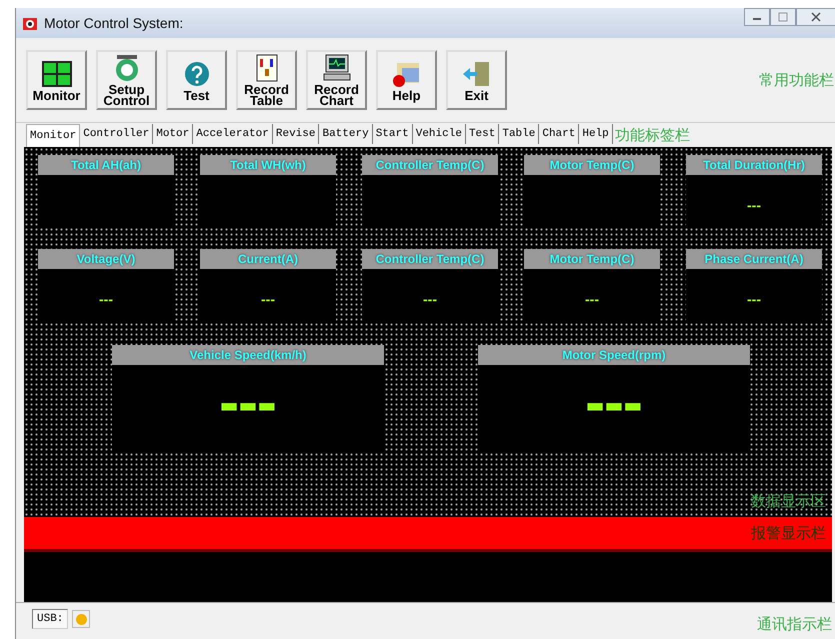 Image resolution: width=835 pixels, height=639 pixels. I want to click on close-icon, so click(816, 17).